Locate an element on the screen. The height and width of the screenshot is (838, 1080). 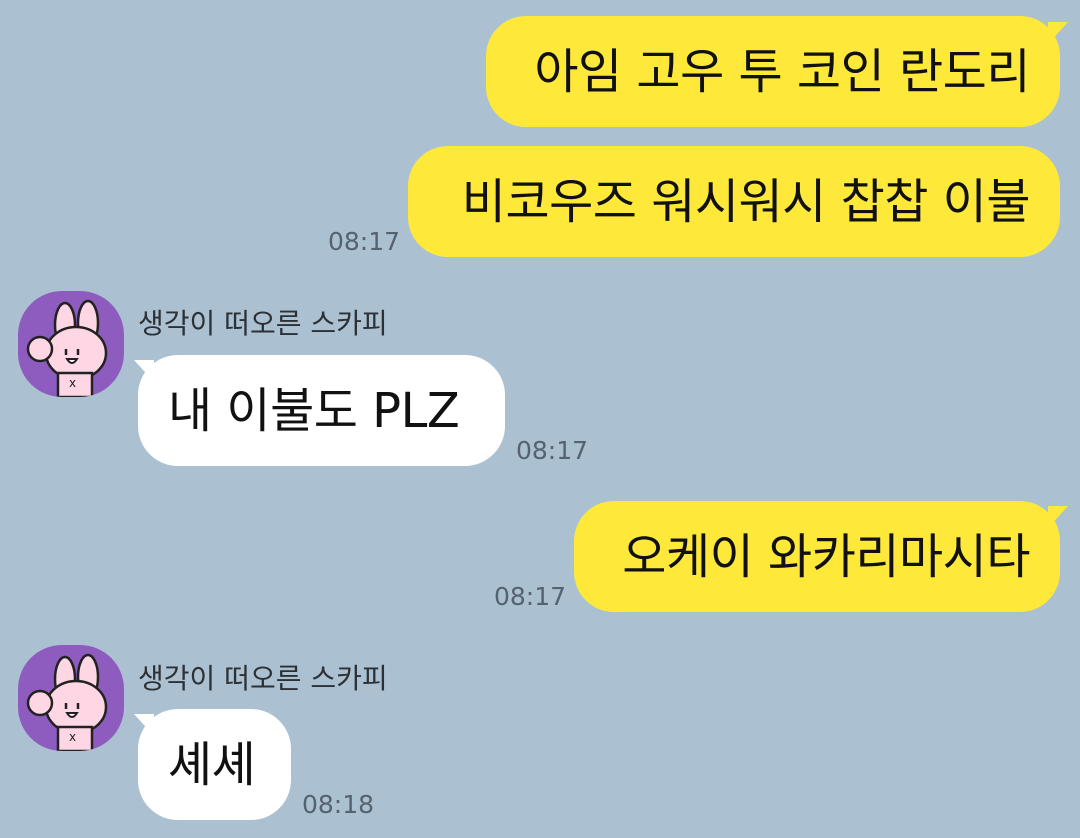
my-message-bubble: 아임 고우 투 코인 란도리 is located at coordinates (773, 71).